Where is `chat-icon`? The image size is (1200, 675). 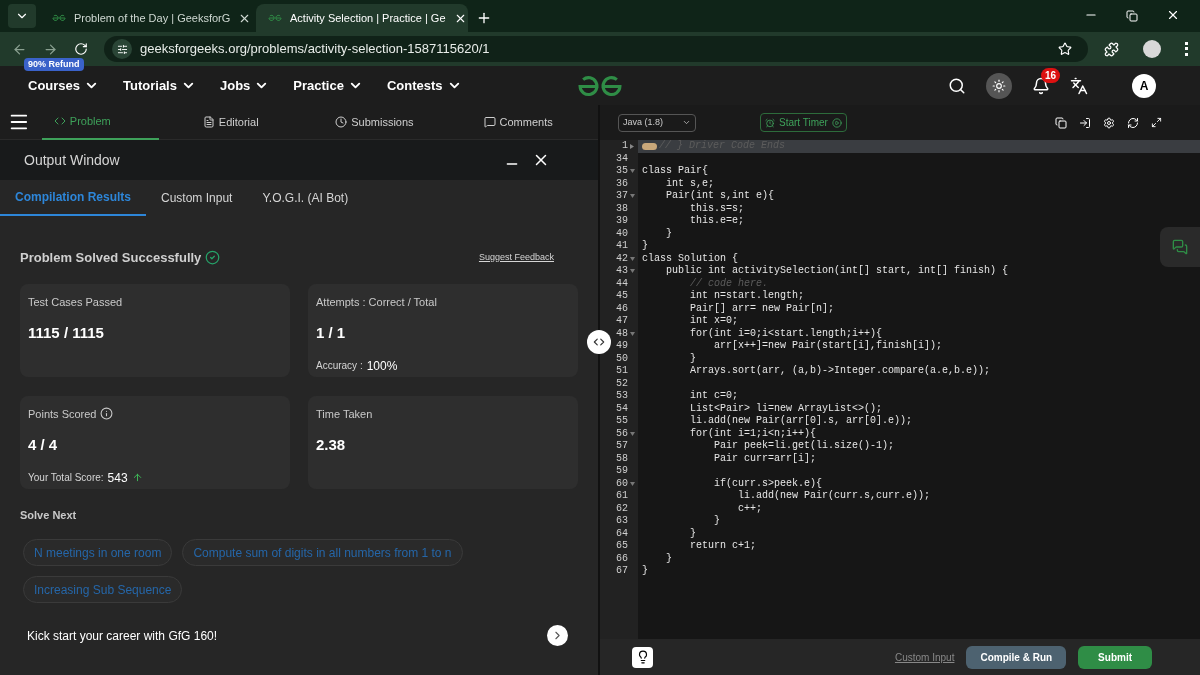
chat-icon is located at coordinates (1180, 247).